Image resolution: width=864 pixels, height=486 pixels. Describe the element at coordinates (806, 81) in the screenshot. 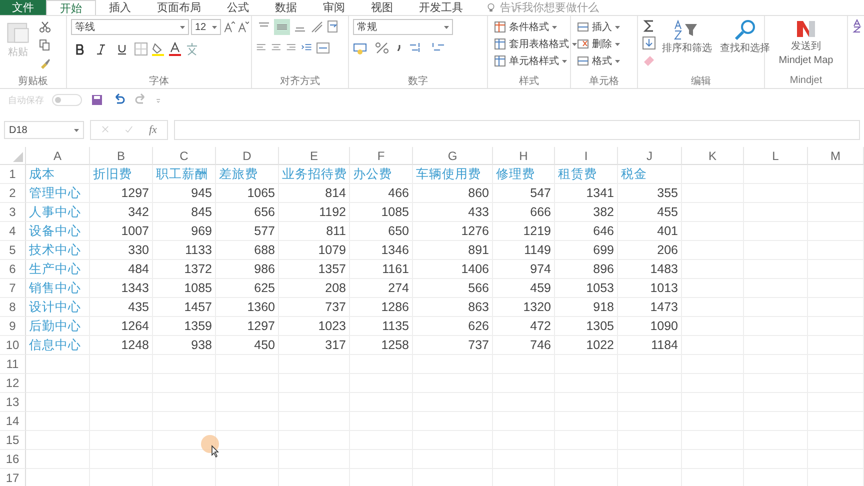

I see `group-label: Mindjet` at that location.